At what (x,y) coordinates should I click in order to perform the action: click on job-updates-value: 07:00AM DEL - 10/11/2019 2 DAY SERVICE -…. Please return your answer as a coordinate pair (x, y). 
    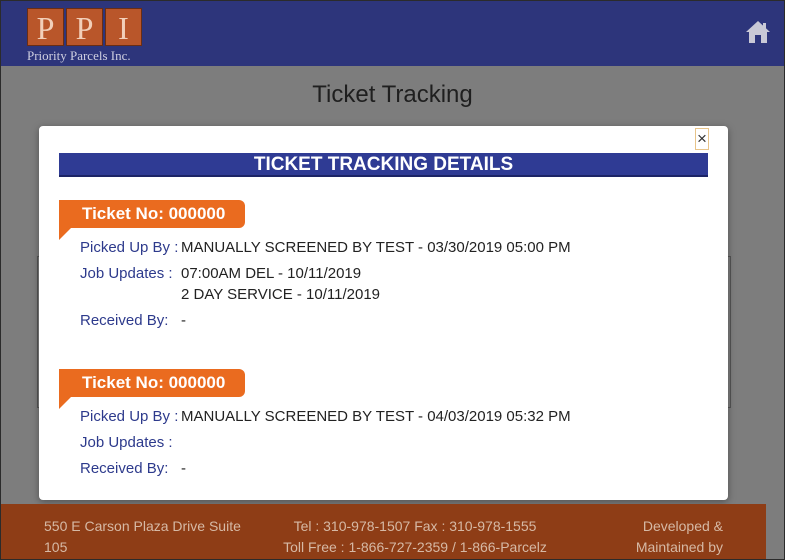
    Looking at the image, I should click on (280, 284).